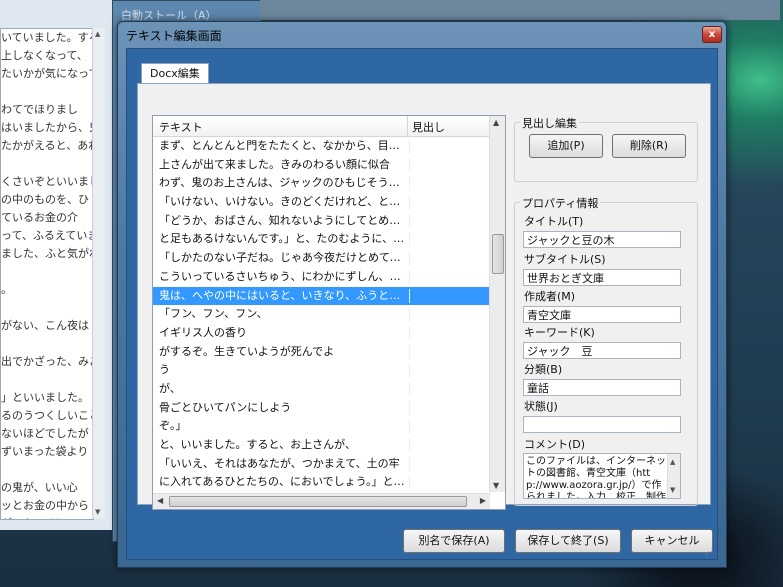 The height and width of the screenshot is (587, 783). What do you see at coordinates (98, 273) in the screenshot?
I see `background-document-scrollbar: ▲ ▼` at bounding box center [98, 273].